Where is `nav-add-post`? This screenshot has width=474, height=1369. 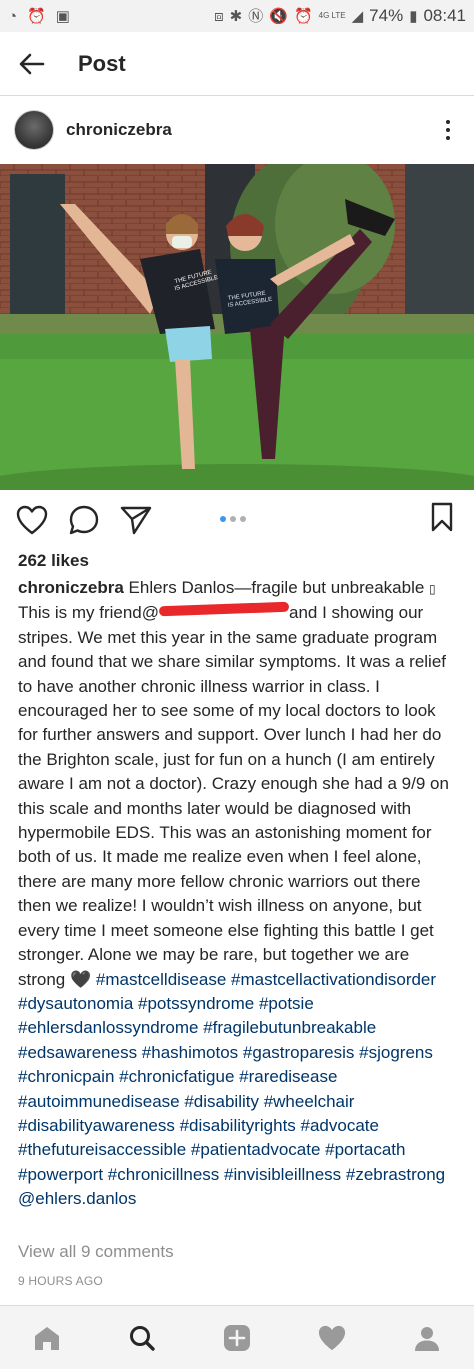
nav-add-post is located at coordinates (237, 1338).